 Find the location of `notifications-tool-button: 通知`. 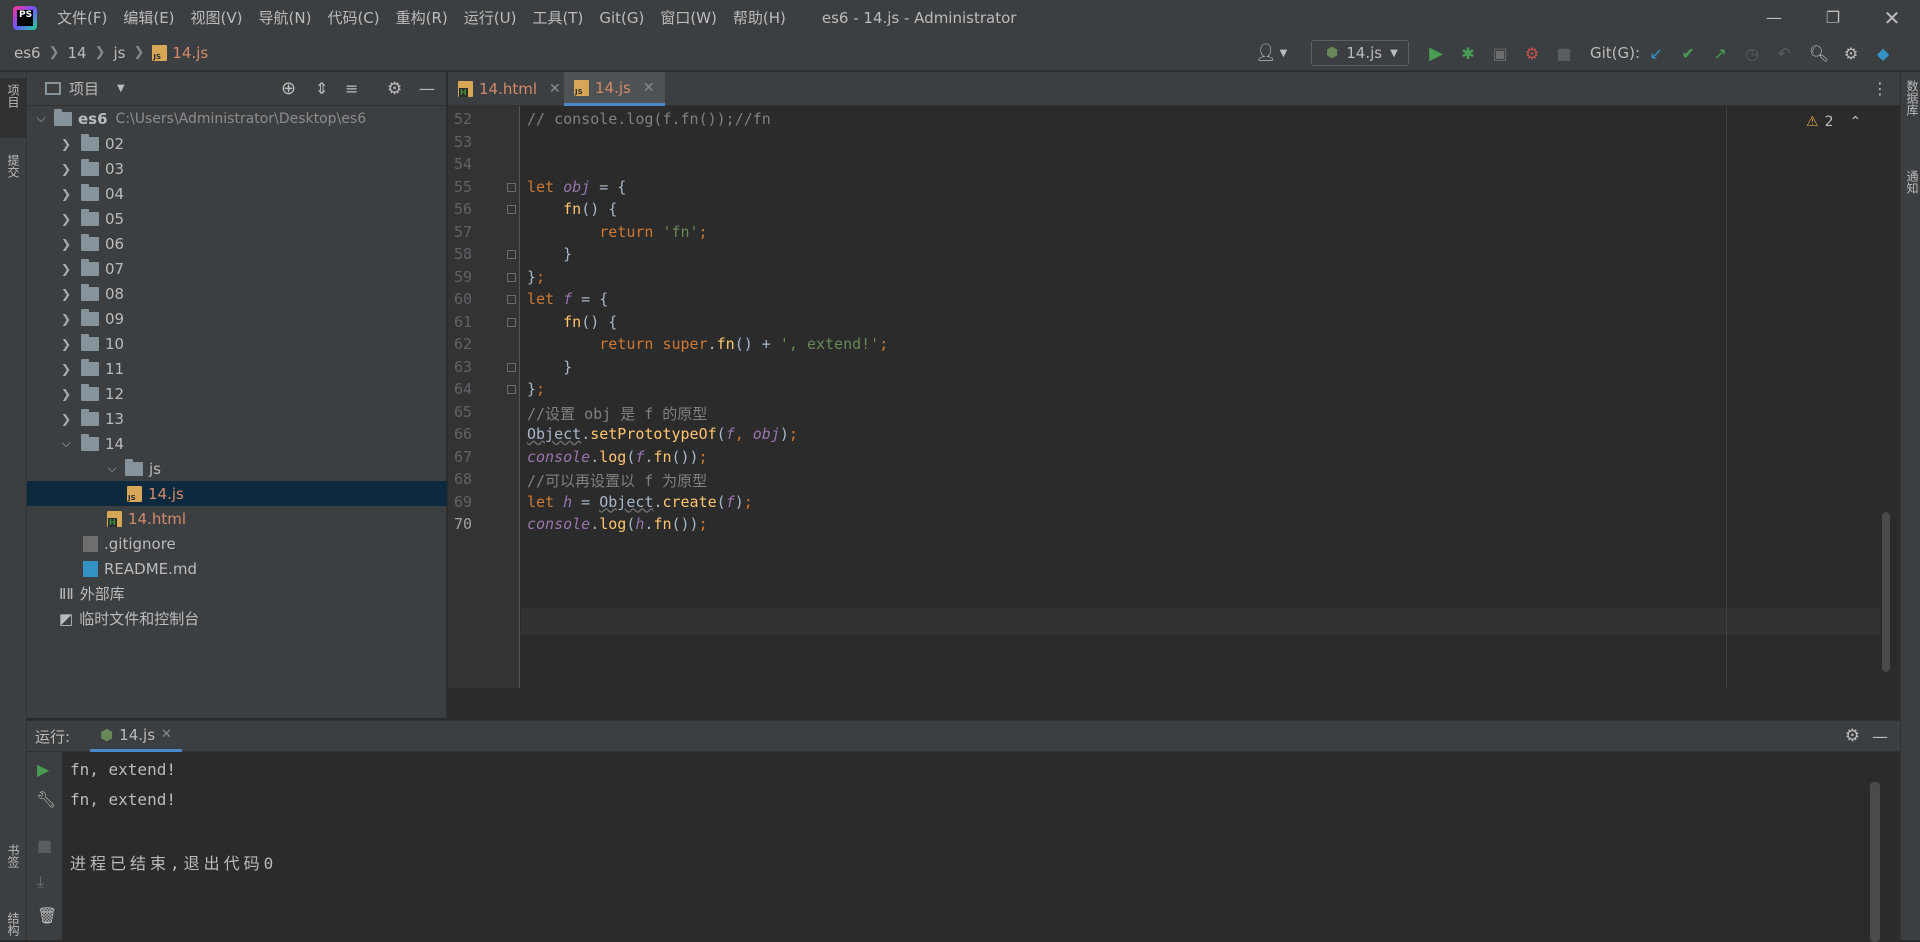

notifications-tool-button: 通知 is located at coordinates (1912, 182).